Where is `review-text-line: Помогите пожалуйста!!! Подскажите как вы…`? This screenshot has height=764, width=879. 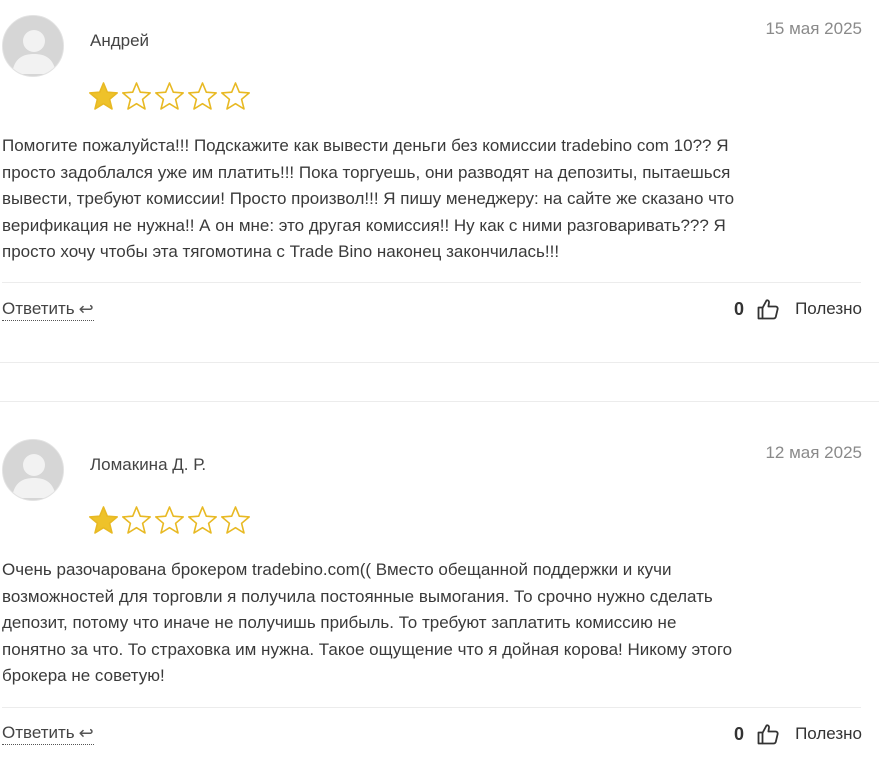
review-text-line: Помогите пожалуйста!!! Подскажите как вы… is located at coordinates (365, 145).